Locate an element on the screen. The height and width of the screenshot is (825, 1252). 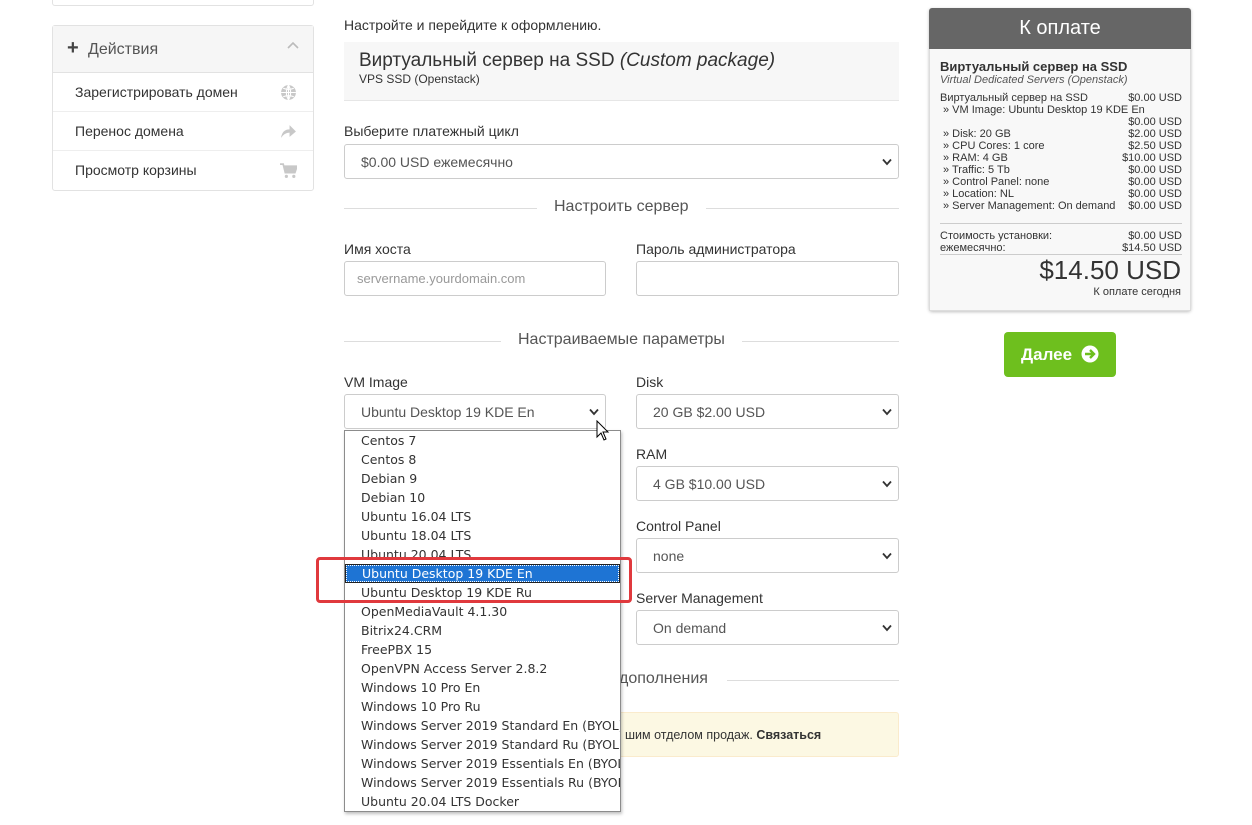
control-panel-label: Control Panel is located at coordinates (678, 526).